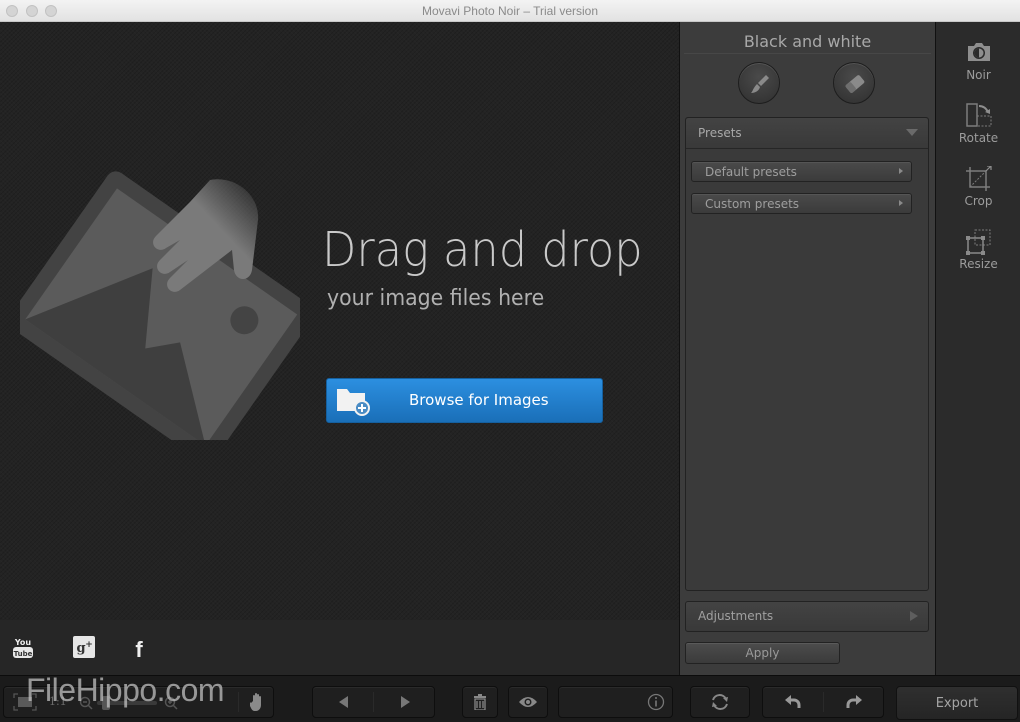 This screenshot has width=1020, height=722. I want to click on title-bar: Movavi Photo Noir – Trial version, so click(510, 11).